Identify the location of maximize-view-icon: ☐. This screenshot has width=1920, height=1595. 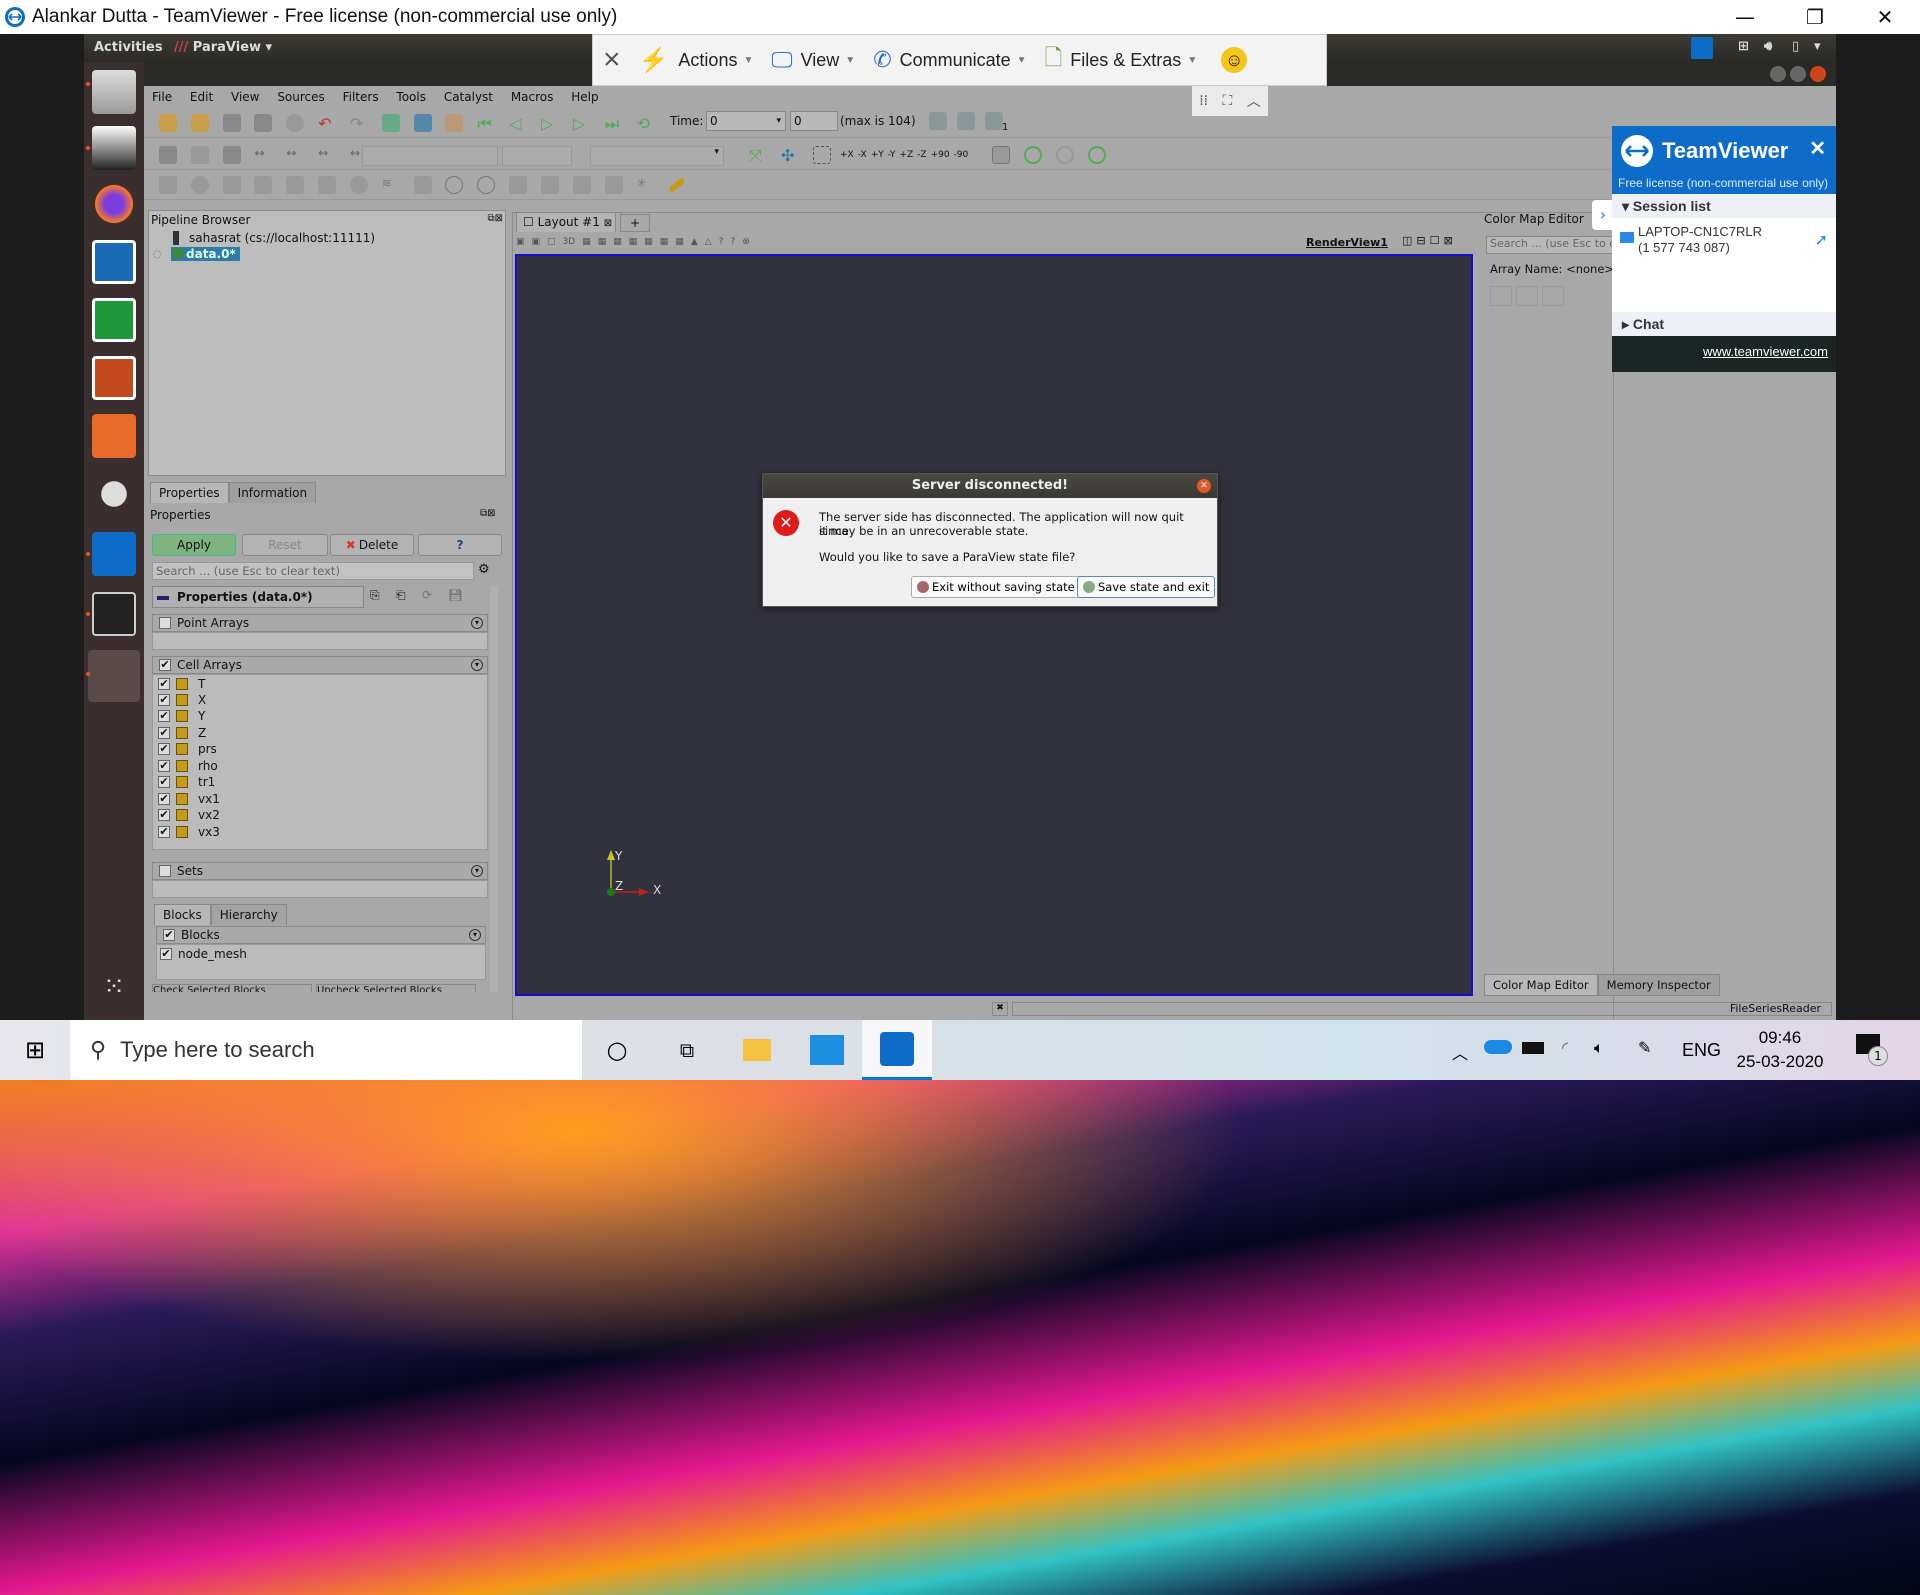
(1435, 240).